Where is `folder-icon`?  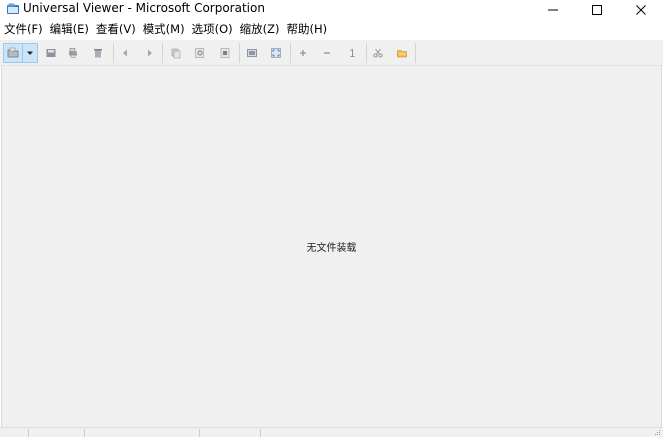 folder-icon is located at coordinates (402, 54).